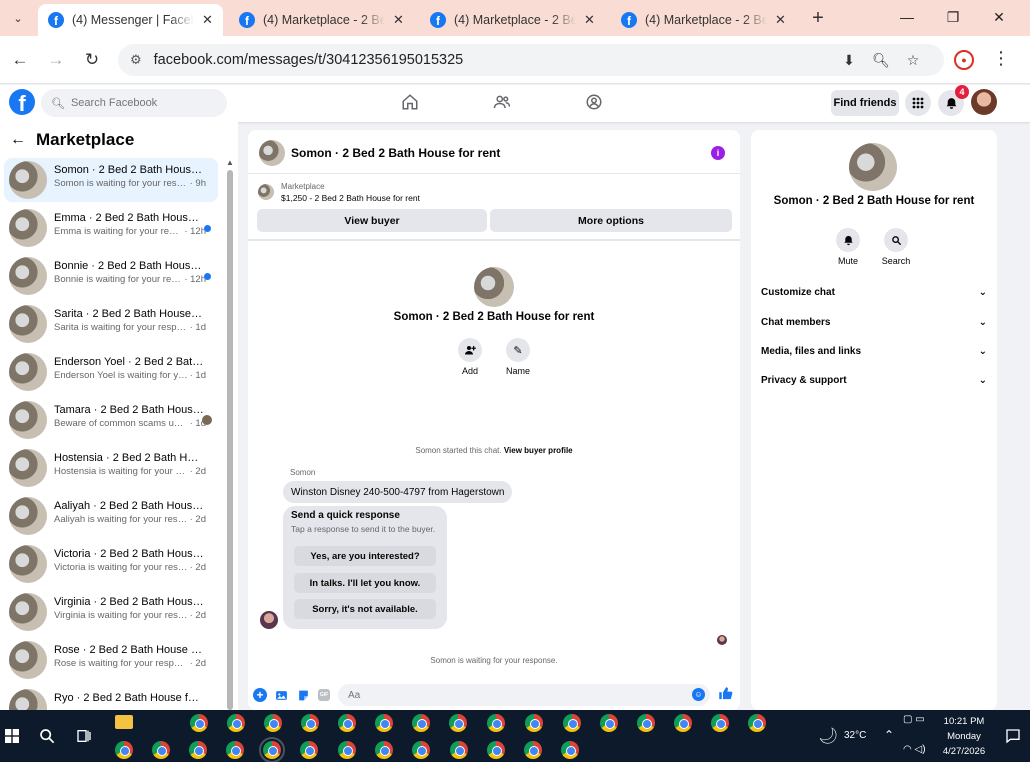 The width and height of the screenshot is (1030, 762). What do you see at coordinates (725, 695) in the screenshot?
I see `thumbs-up-icon` at bounding box center [725, 695].